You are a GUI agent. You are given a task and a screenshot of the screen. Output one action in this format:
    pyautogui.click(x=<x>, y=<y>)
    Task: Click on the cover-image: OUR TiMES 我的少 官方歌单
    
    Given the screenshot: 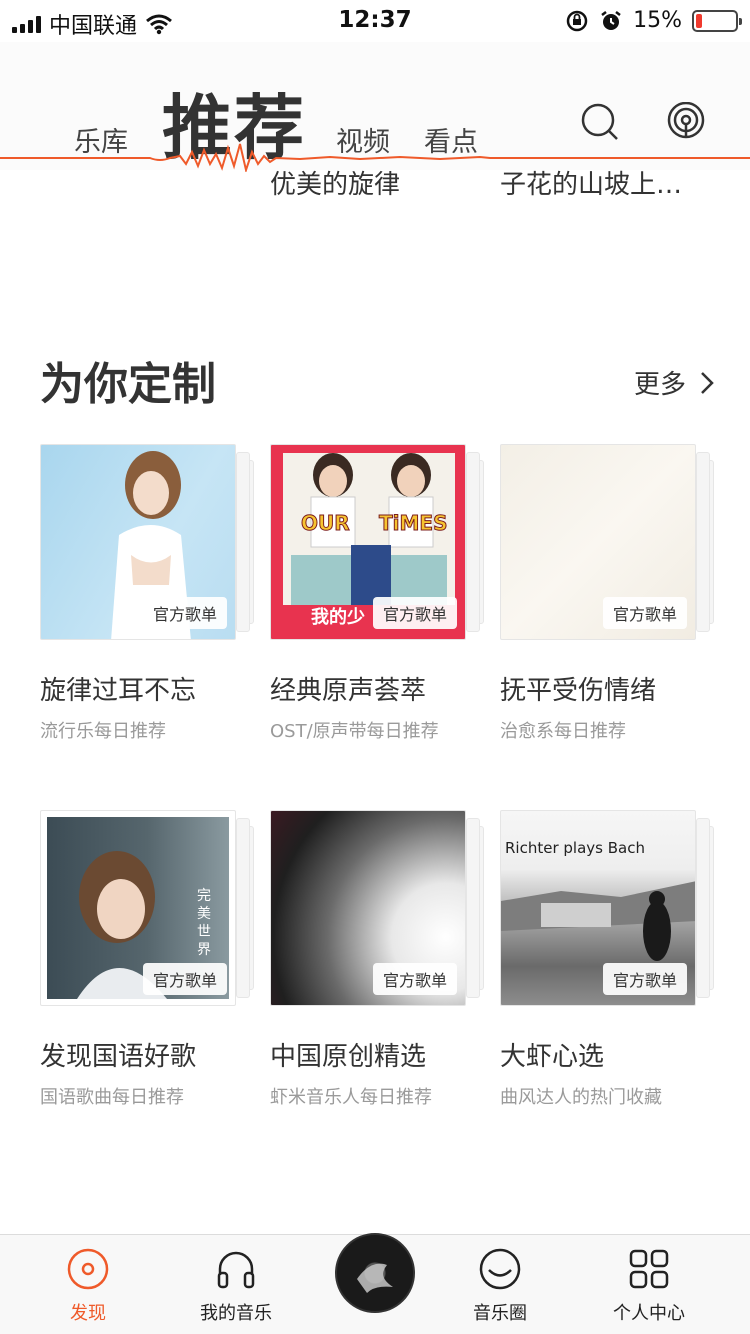 What is the action you would take?
    pyautogui.click(x=368, y=542)
    